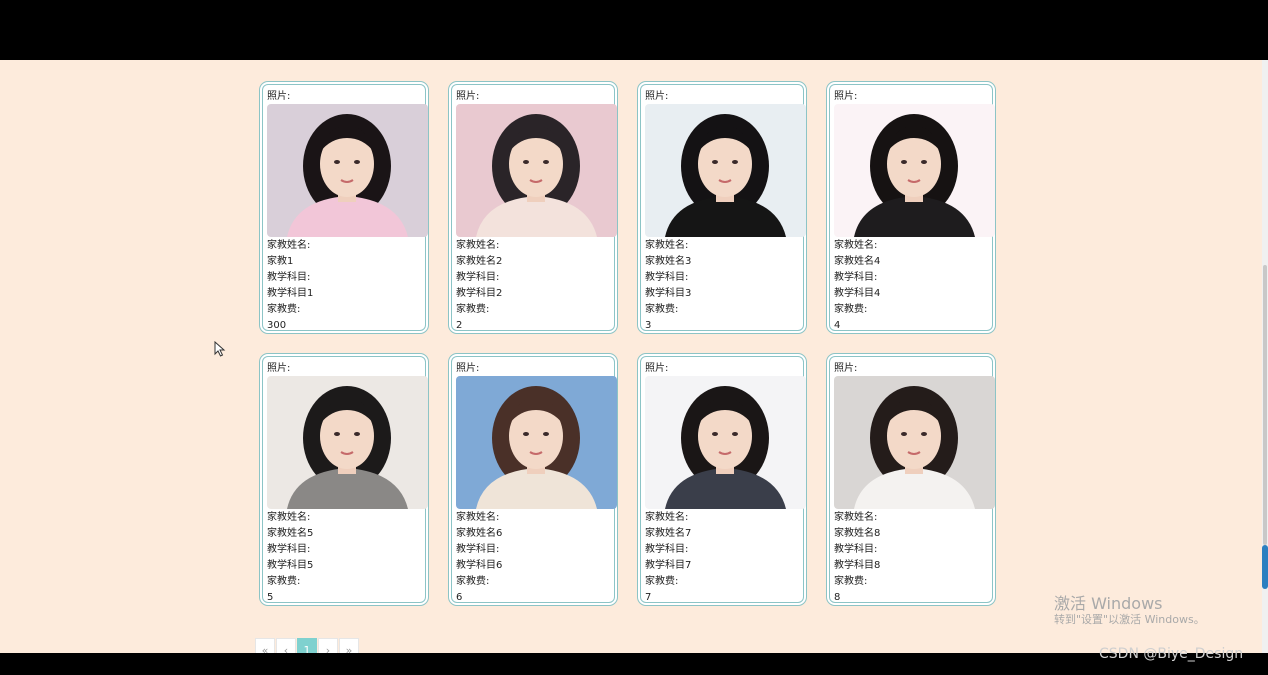  Describe the element at coordinates (290, 293) in the screenshot. I see `subject-value: 教学科目1` at that location.